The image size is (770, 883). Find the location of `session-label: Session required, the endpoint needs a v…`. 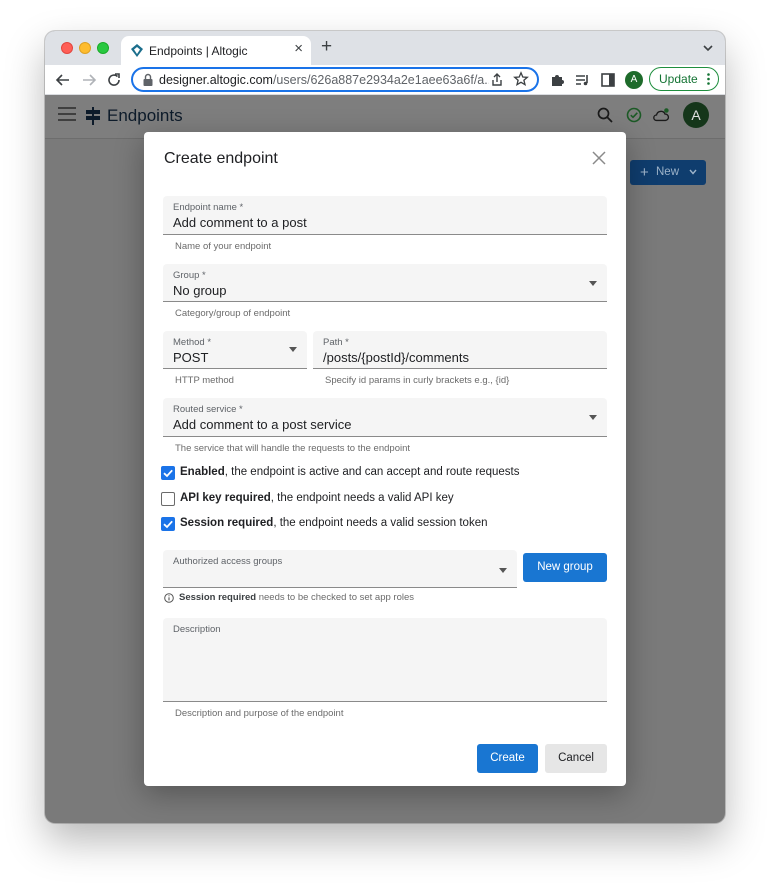

session-label: Session required, the endpoint needs a v… is located at coordinates (334, 523).